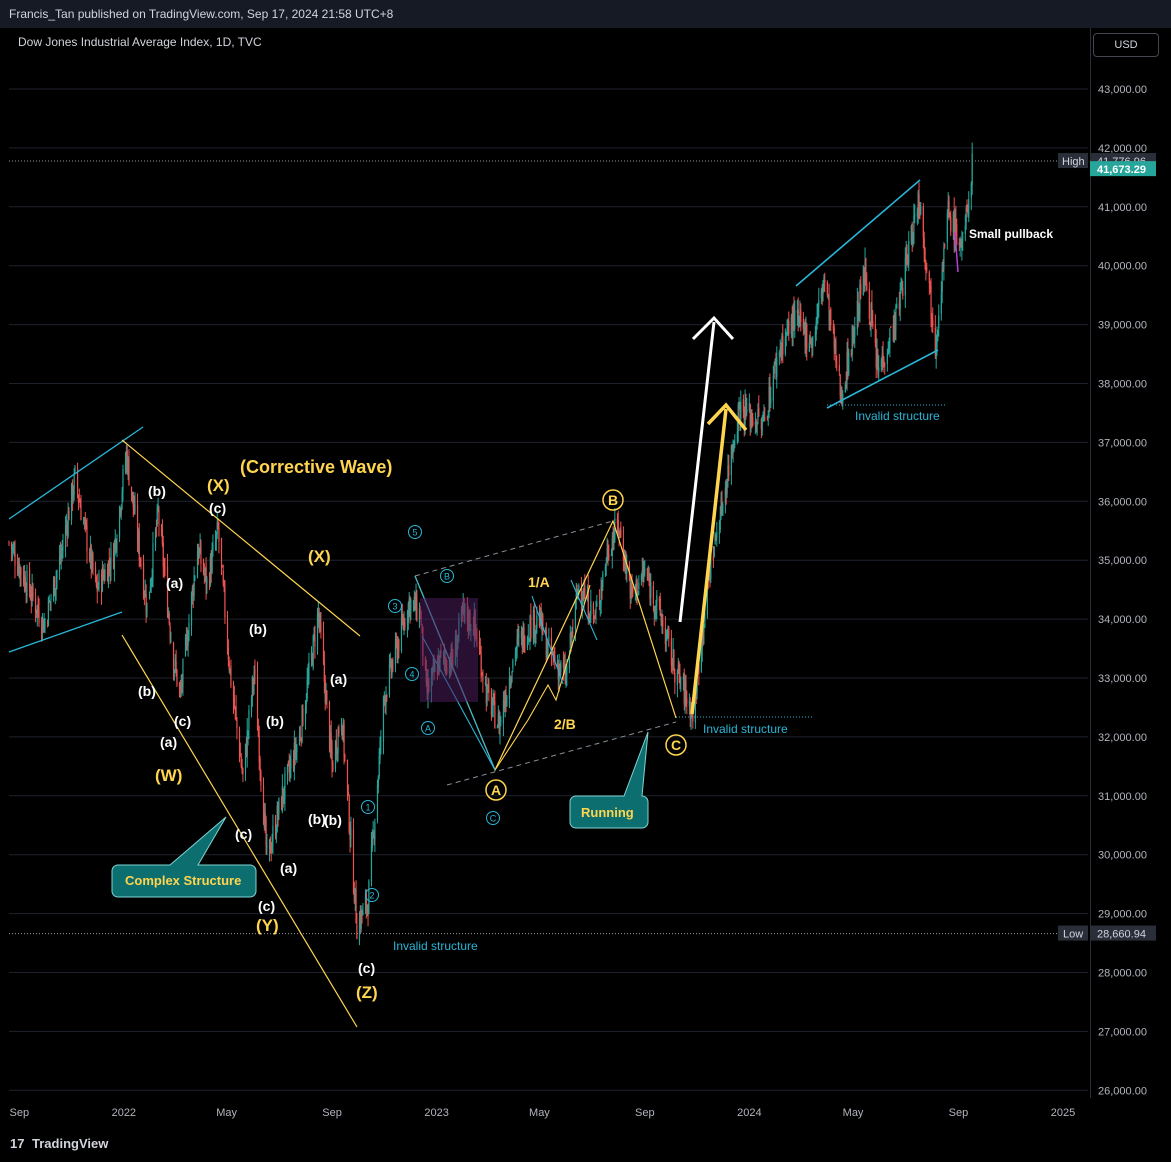  Describe the element at coordinates (449, 650) in the screenshot. I see `highlight-box` at that location.